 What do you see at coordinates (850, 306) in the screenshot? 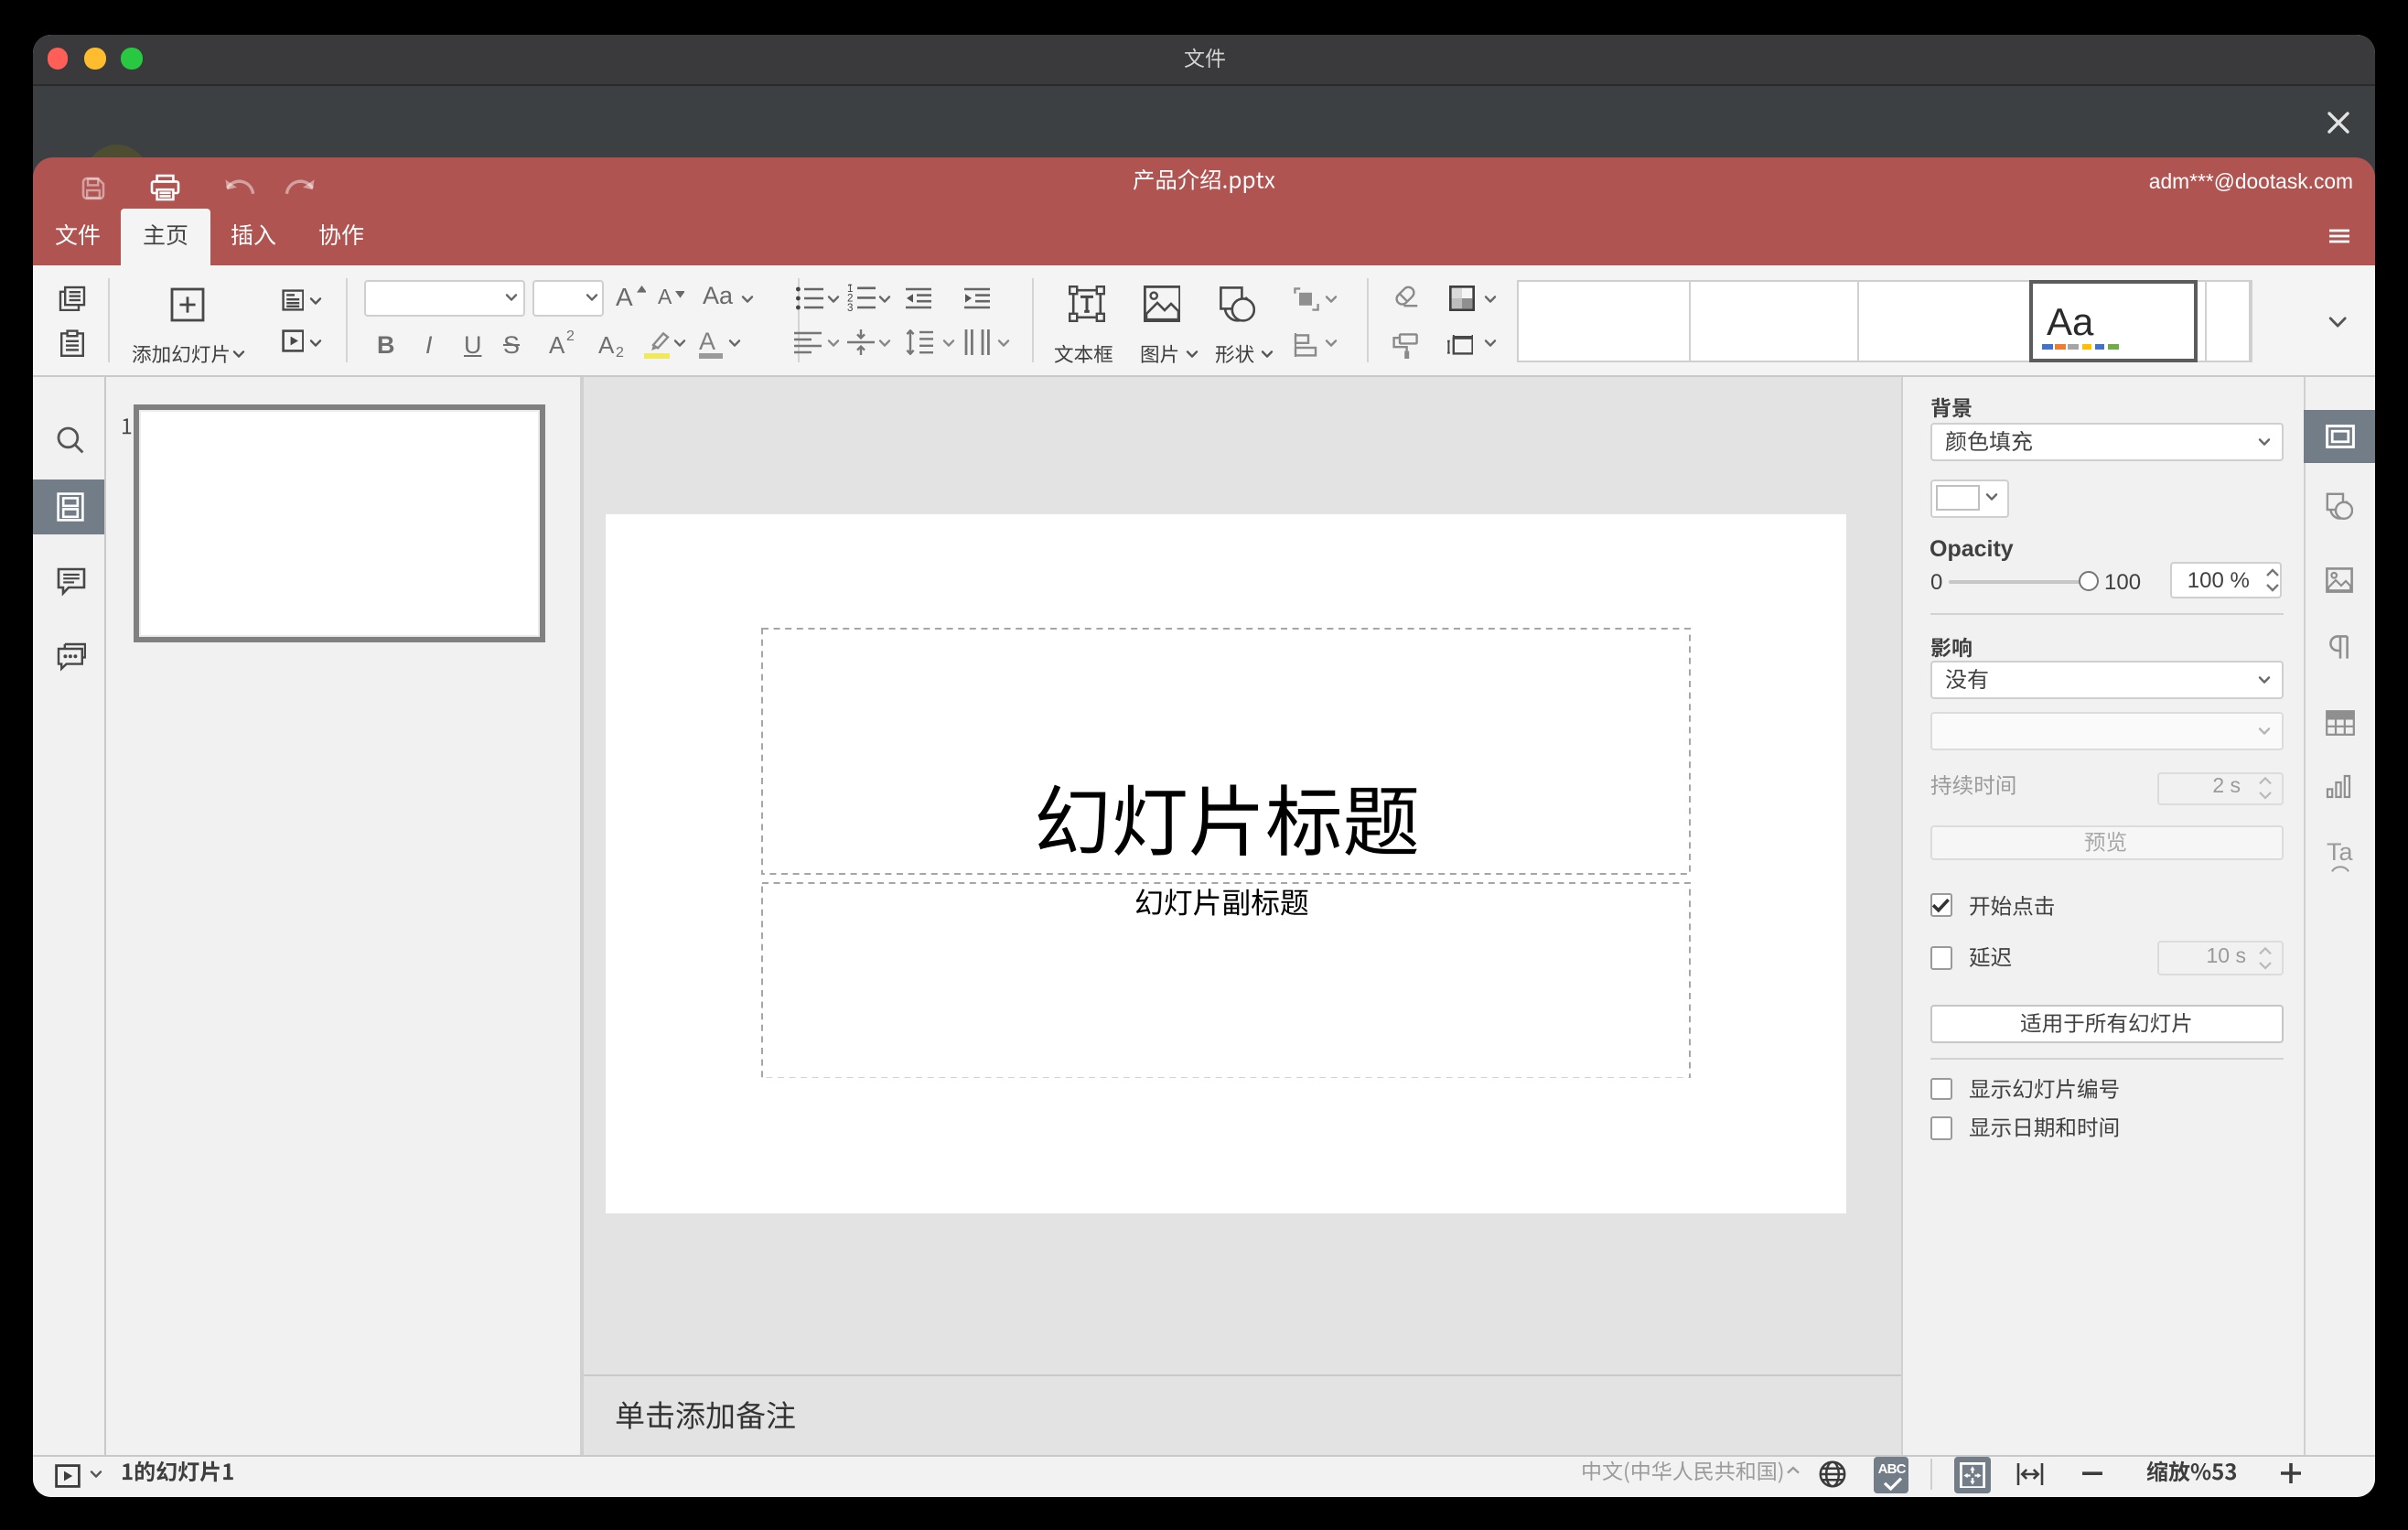
I see `svg-text: 3` at bounding box center [850, 306].